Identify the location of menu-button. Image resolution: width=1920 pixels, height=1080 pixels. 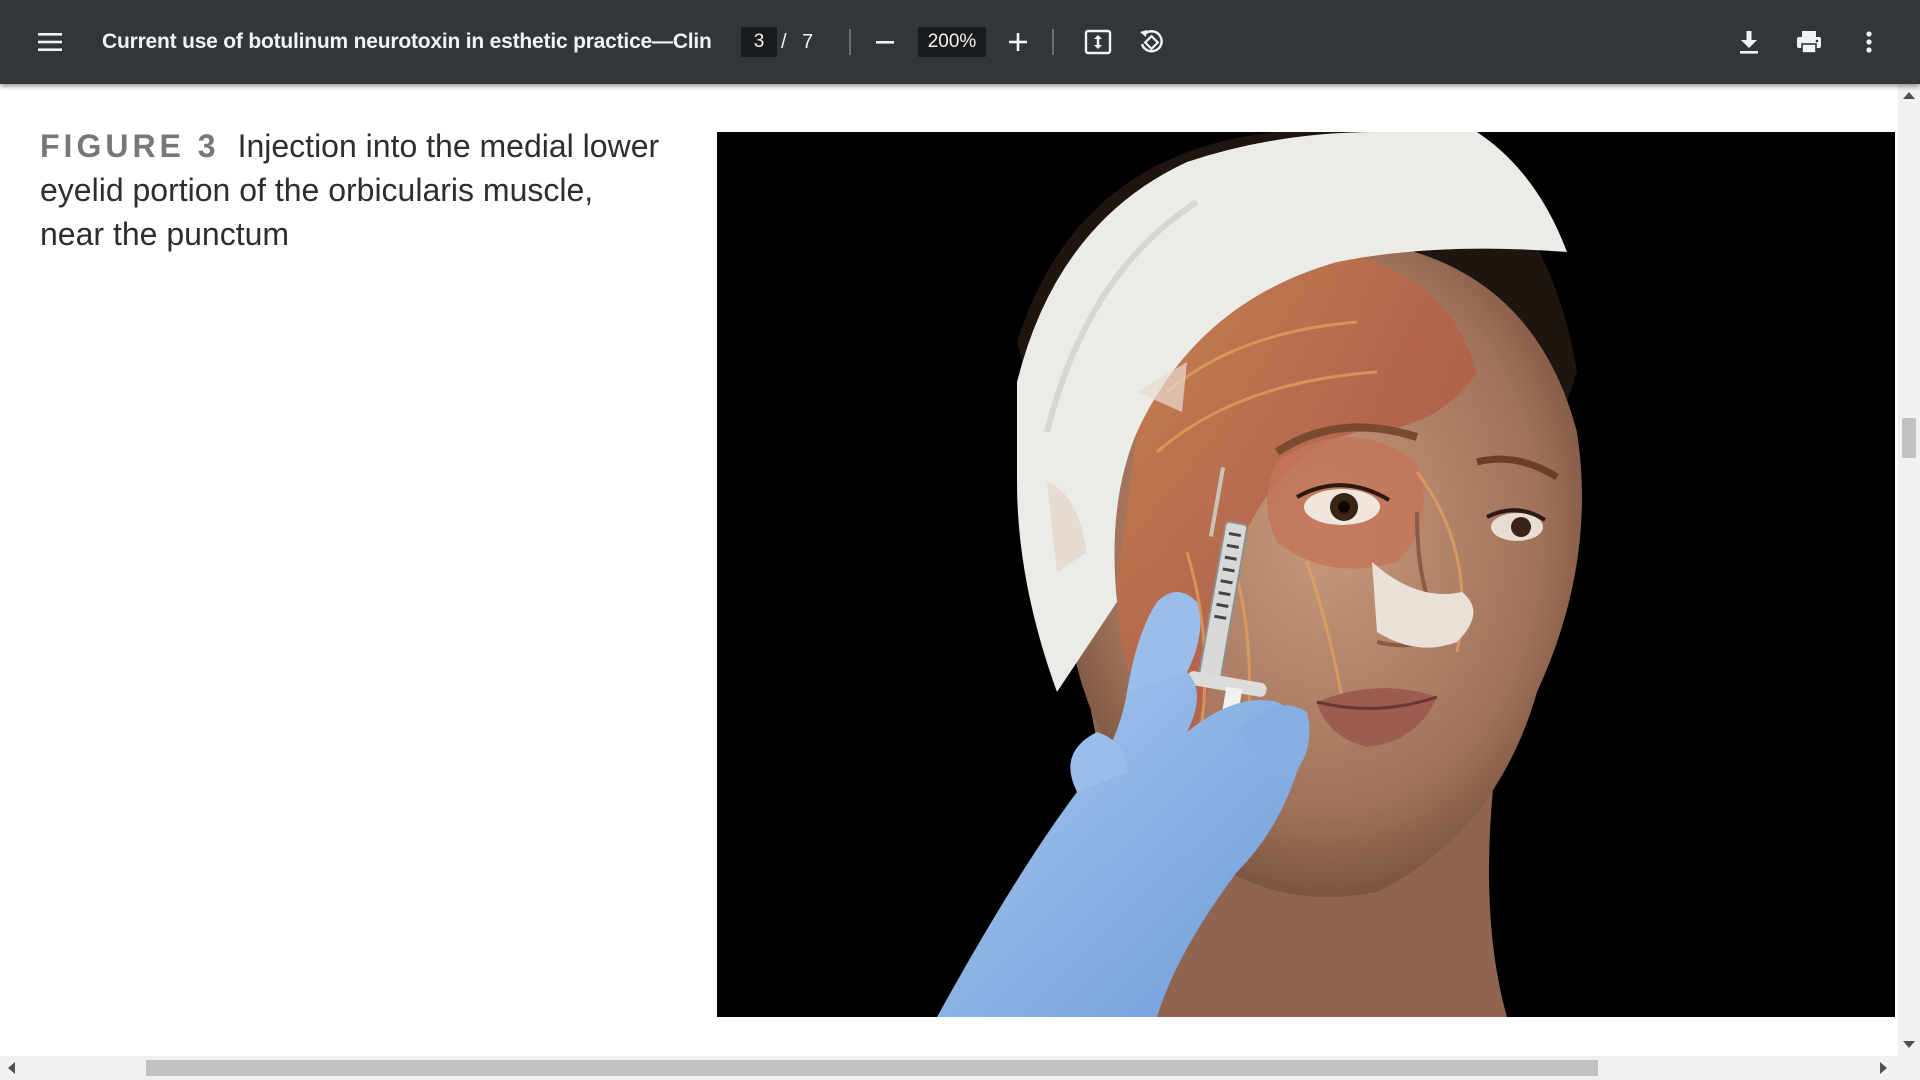
(50, 42).